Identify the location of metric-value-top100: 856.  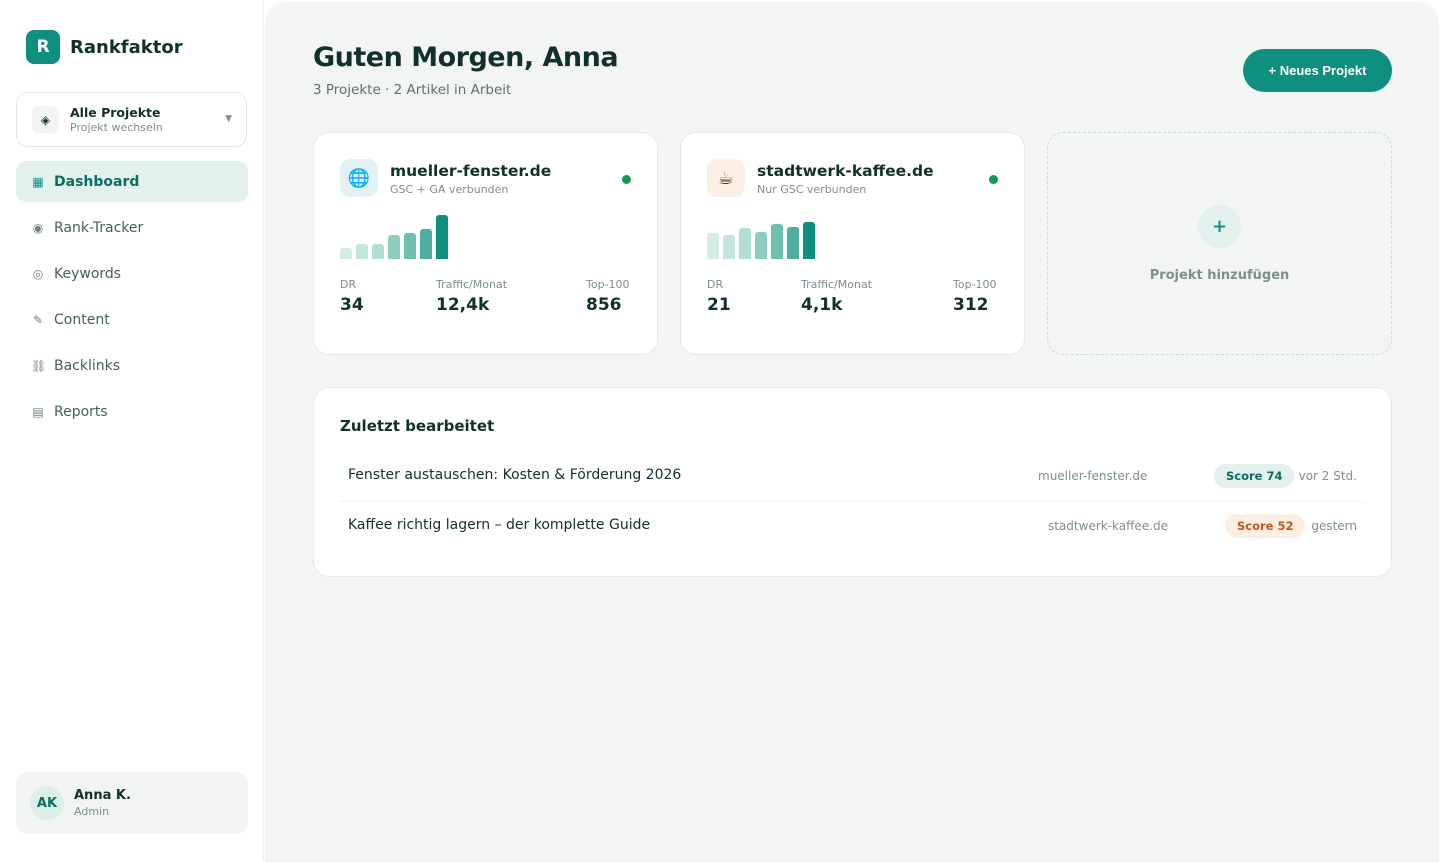
(604, 305).